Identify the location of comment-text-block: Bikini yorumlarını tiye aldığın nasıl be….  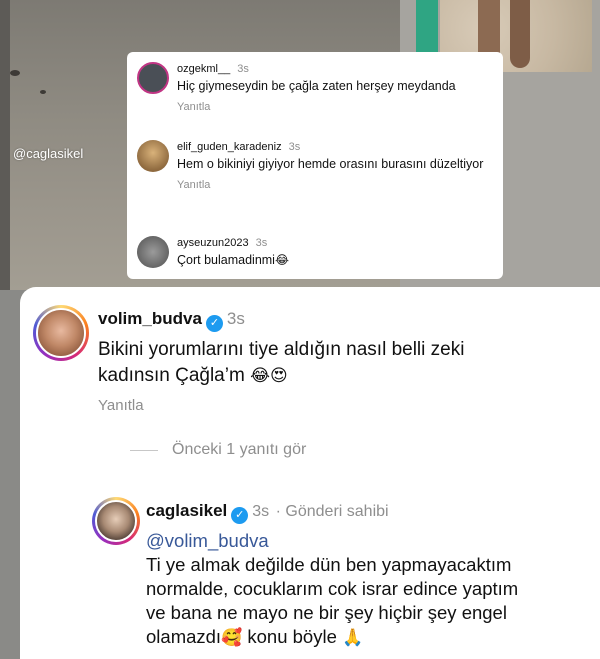
(318, 363).